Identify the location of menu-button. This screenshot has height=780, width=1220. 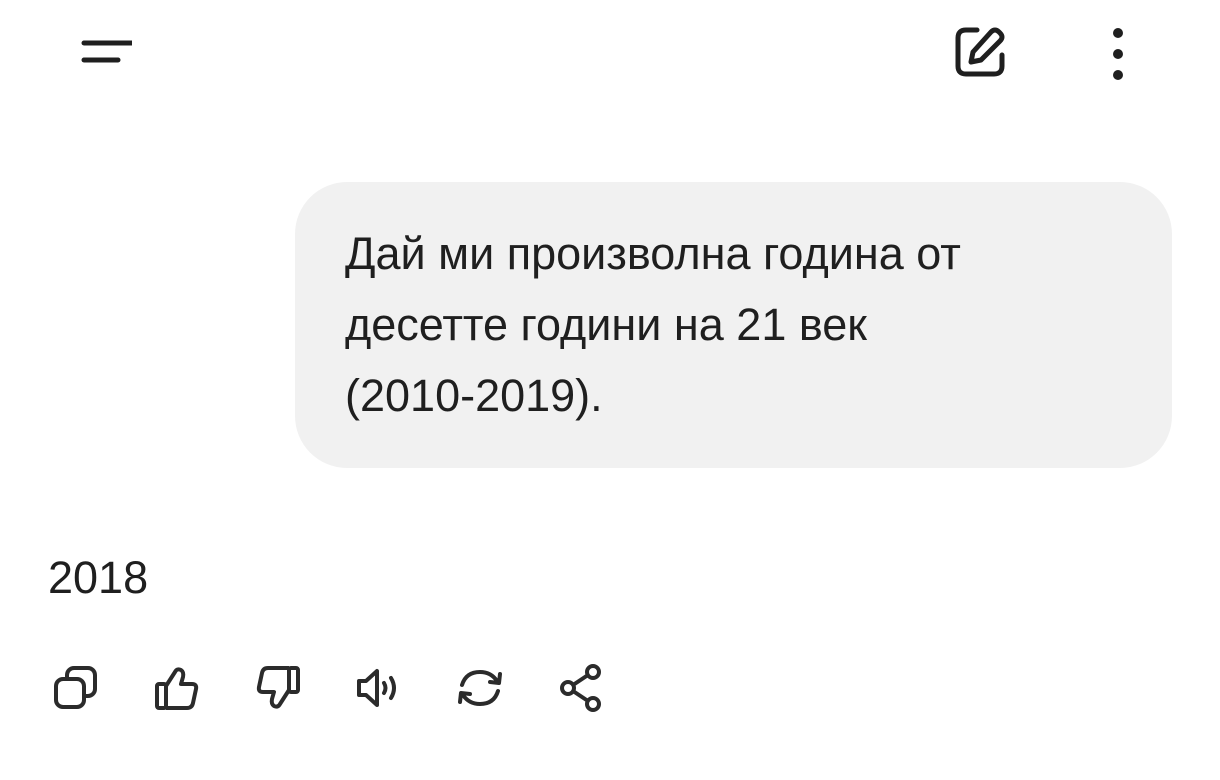
(102, 50).